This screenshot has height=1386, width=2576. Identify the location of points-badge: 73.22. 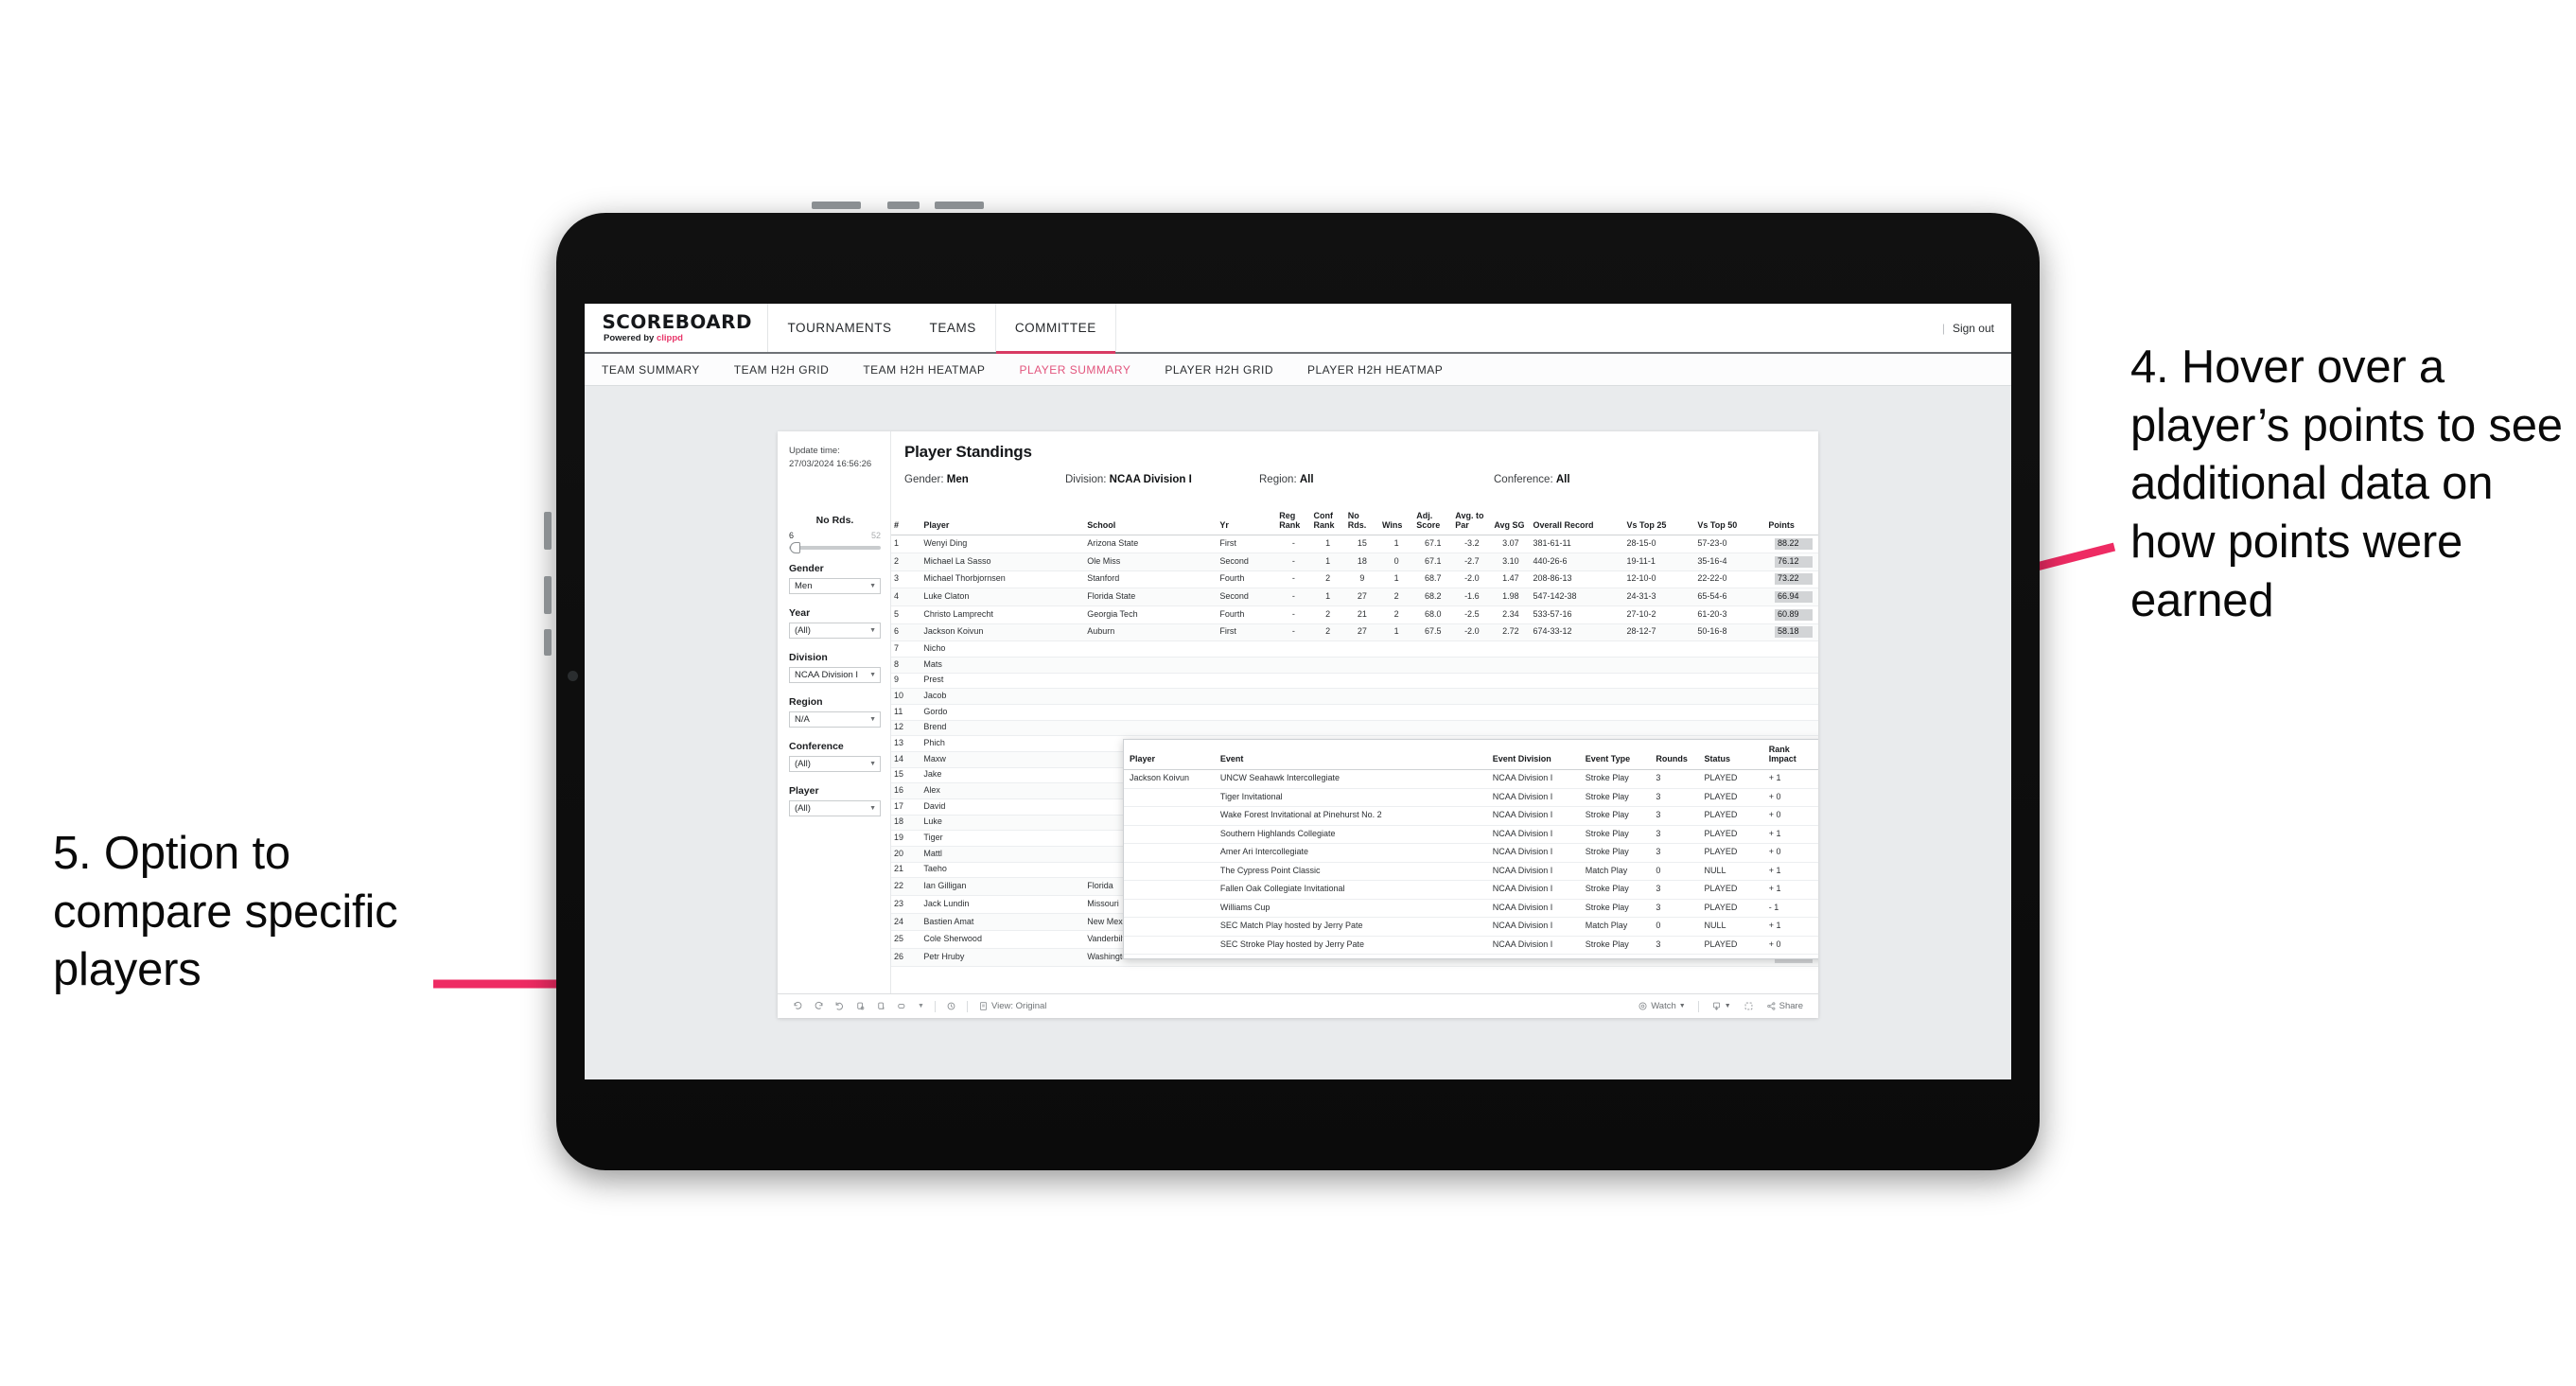
(1794, 579).